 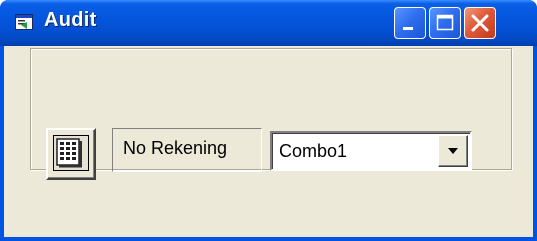 I want to click on close-icon, so click(x=480, y=23).